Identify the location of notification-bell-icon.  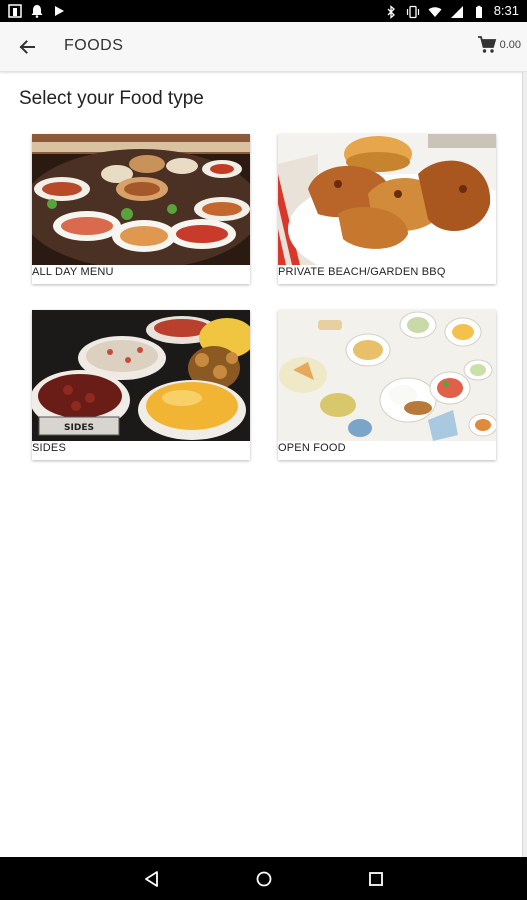
(37, 10).